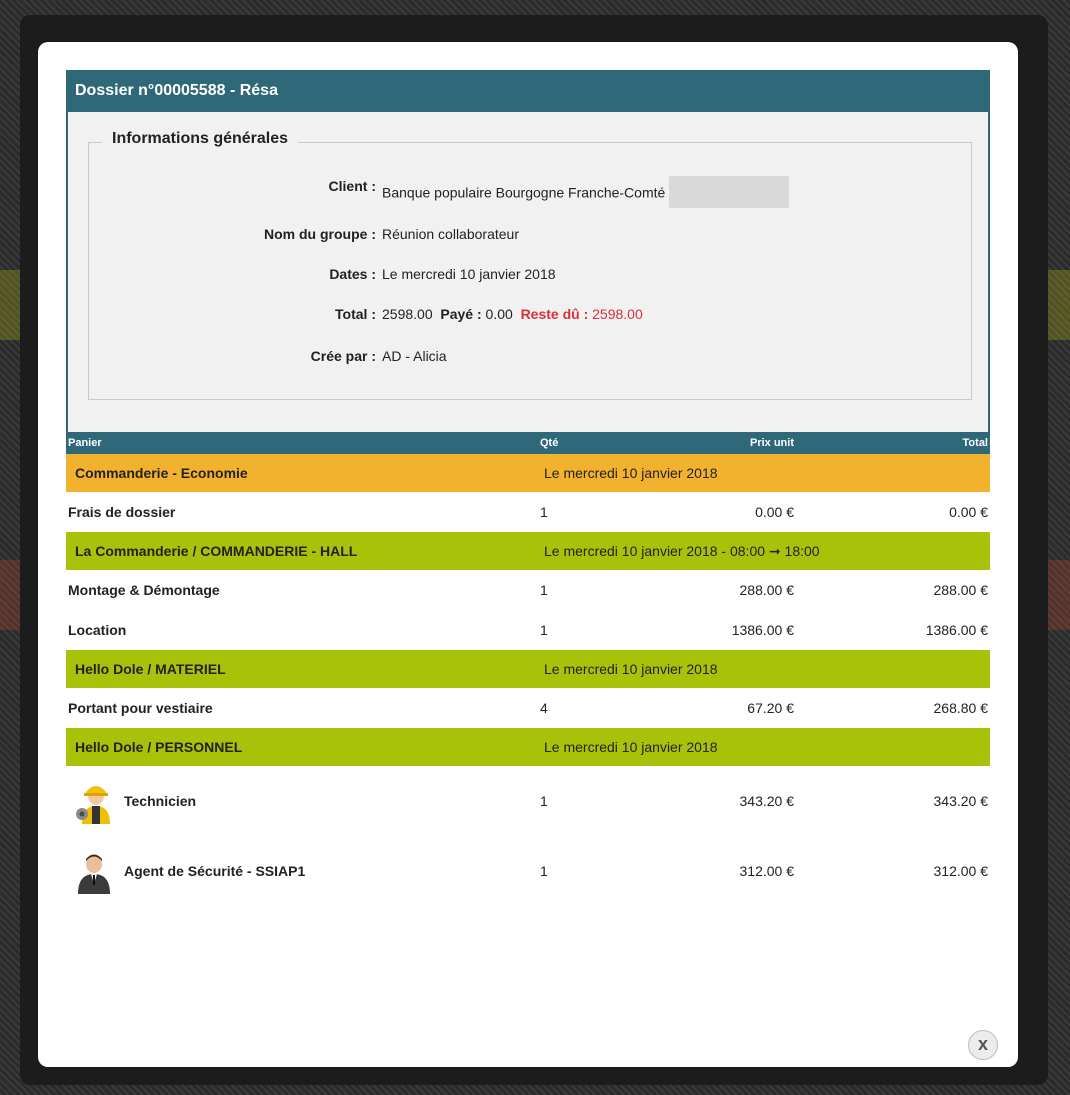  What do you see at coordinates (161, 473) in the screenshot?
I see `group-name: Commanderie - Economie` at bounding box center [161, 473].